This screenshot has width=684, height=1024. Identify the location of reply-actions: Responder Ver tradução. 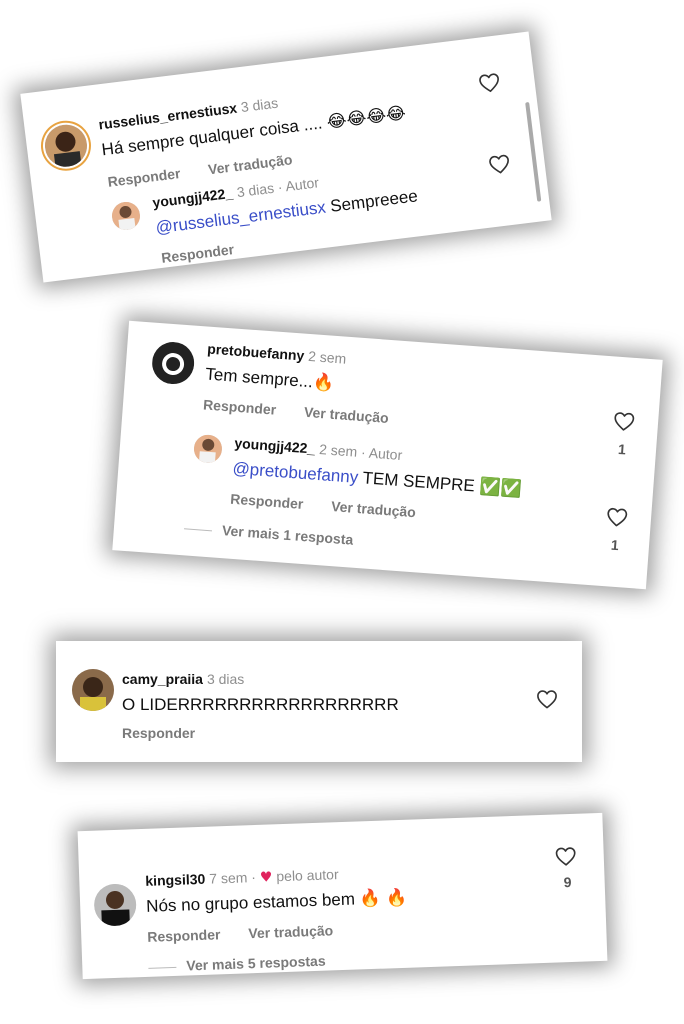
(337, 507).